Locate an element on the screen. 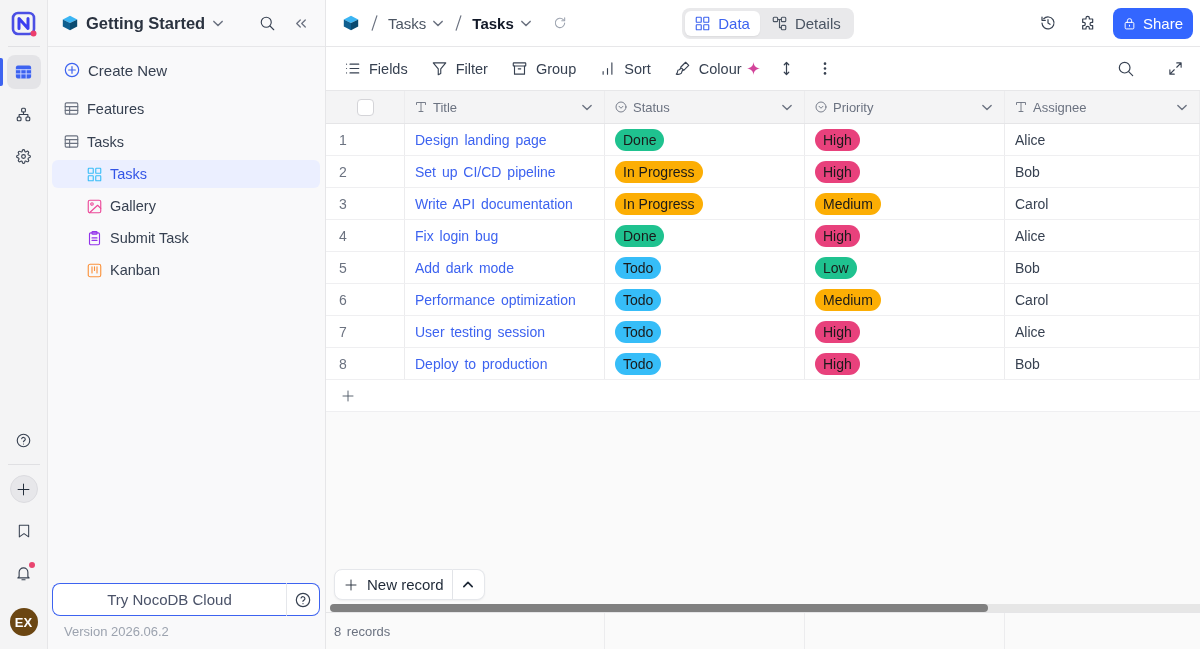 The width and height of the screenshot is (1200, 649). sort-button: Sort is located at coordinates (625, 68).